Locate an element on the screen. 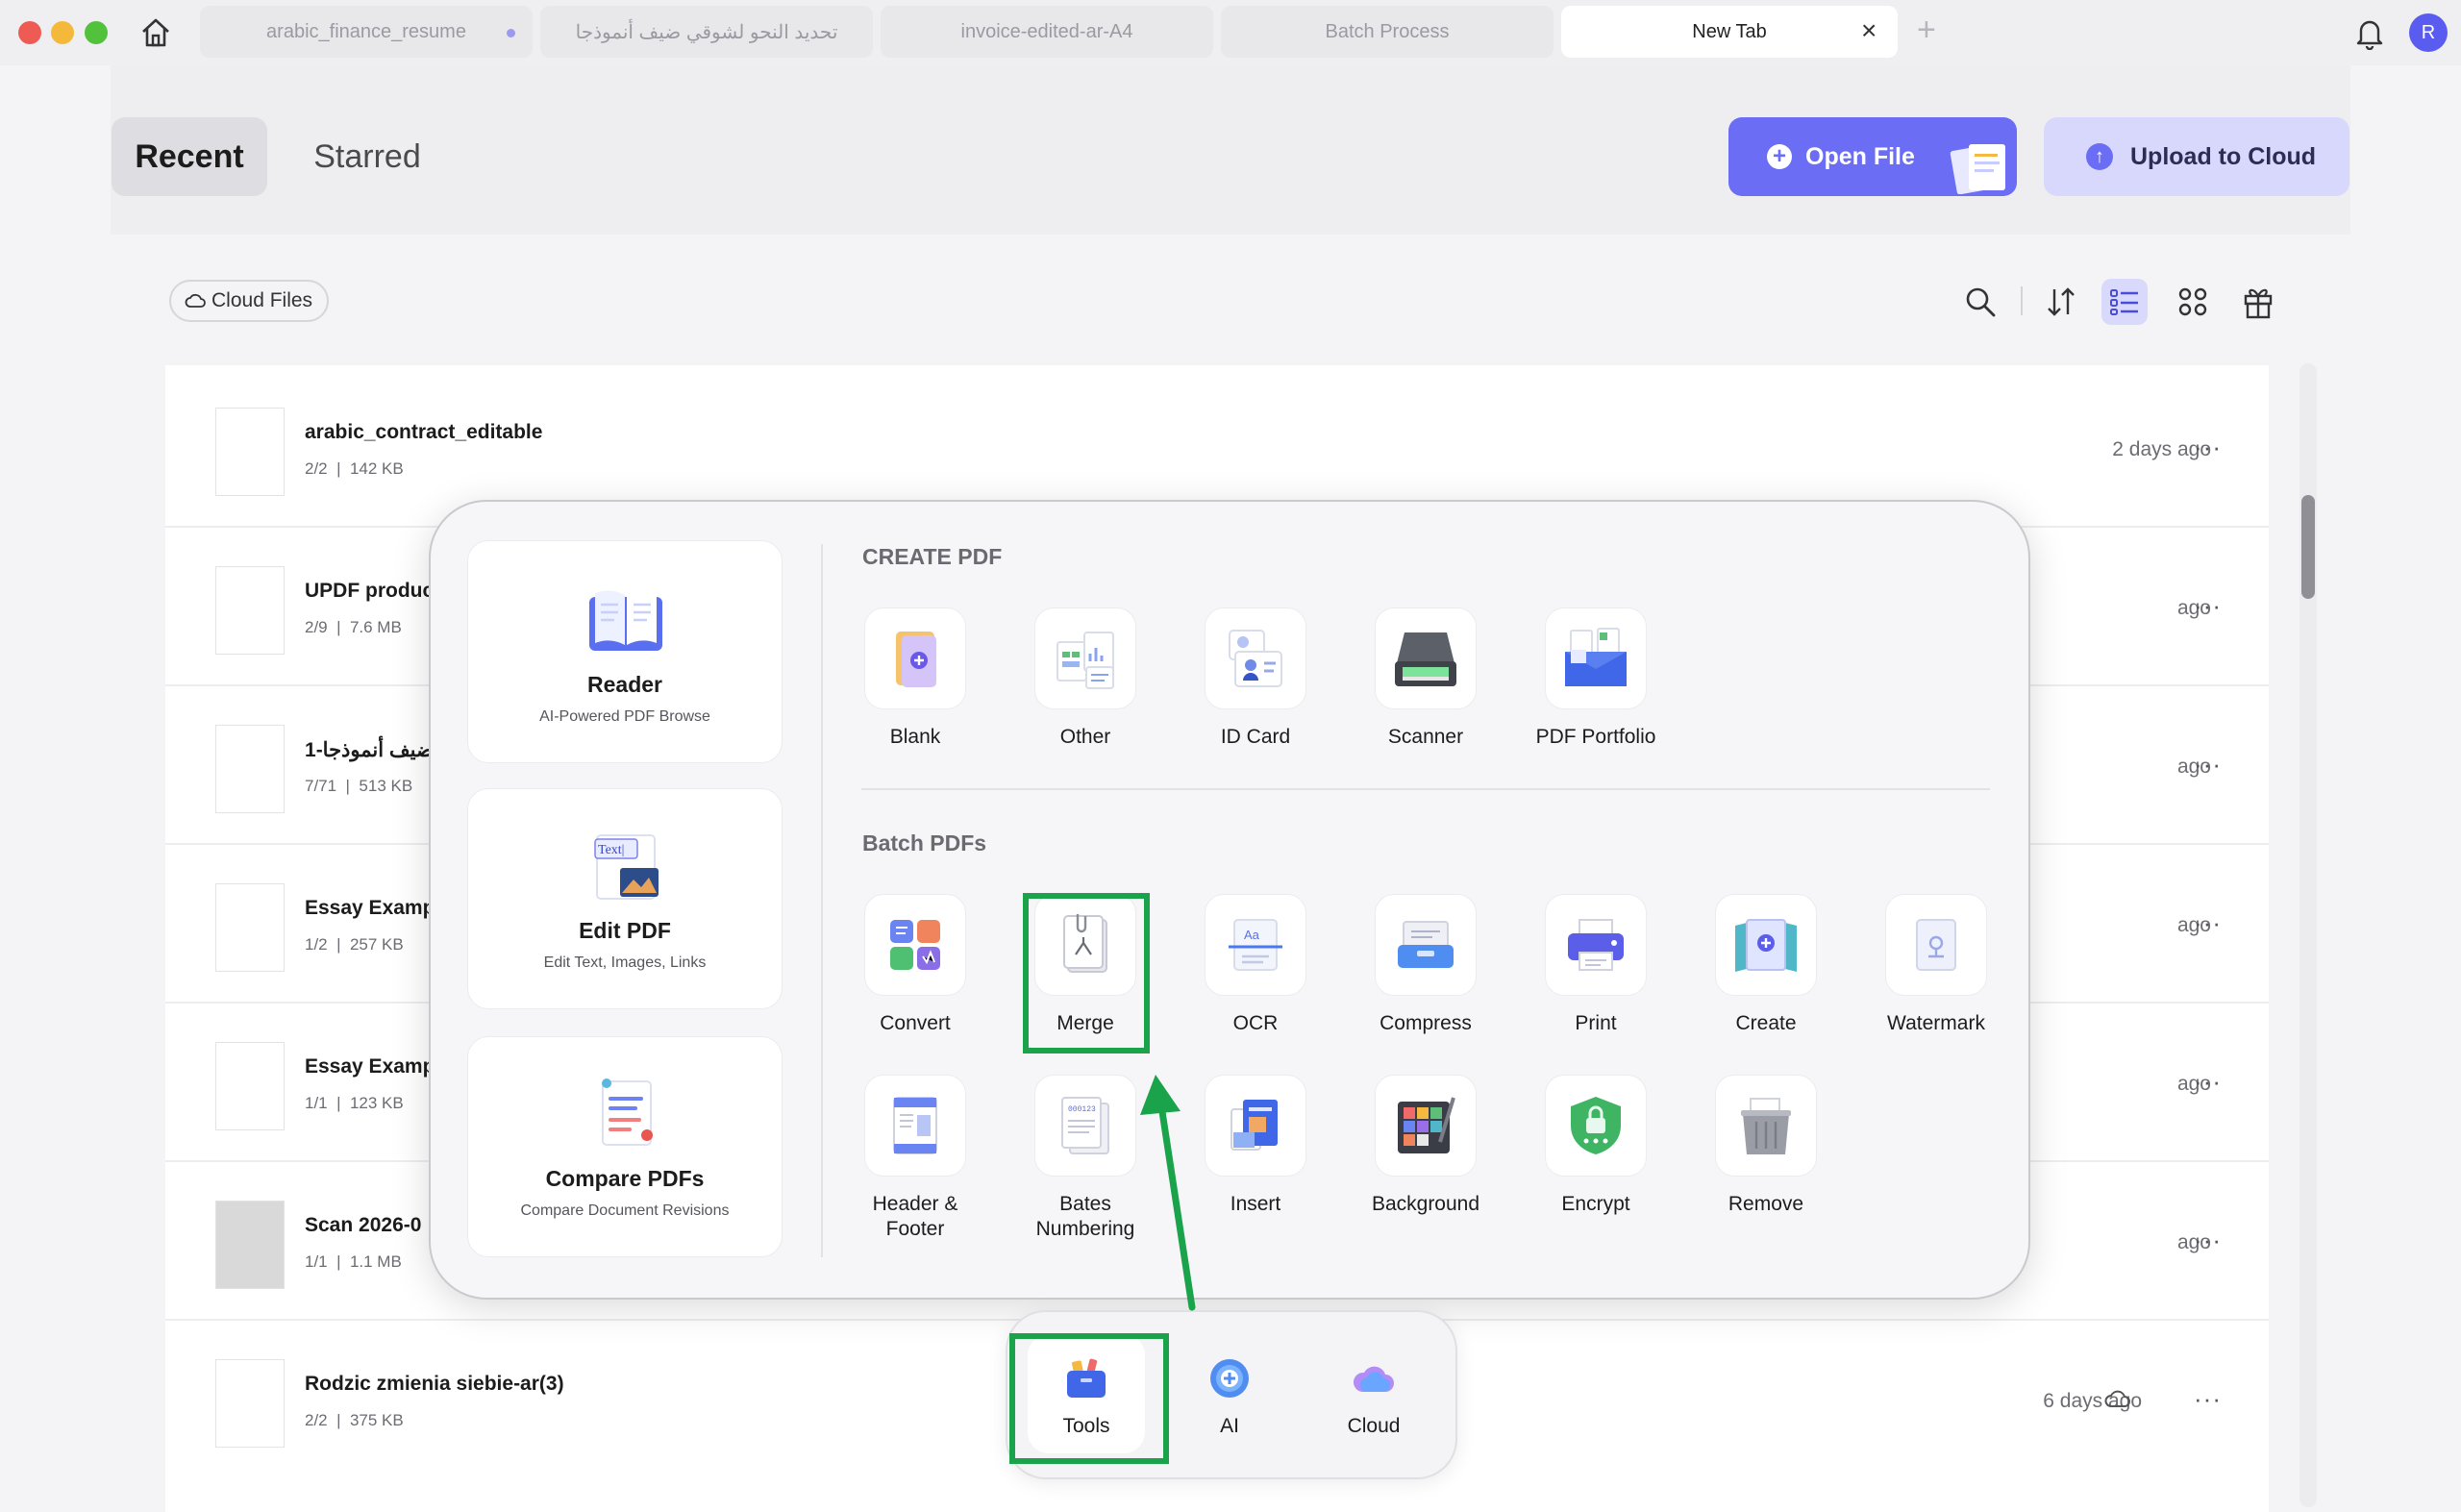 This screenshot has height=1512, width=2461. pdf-portfolio-tile: PDF Portfolio is located at coordinates (1596, 678).